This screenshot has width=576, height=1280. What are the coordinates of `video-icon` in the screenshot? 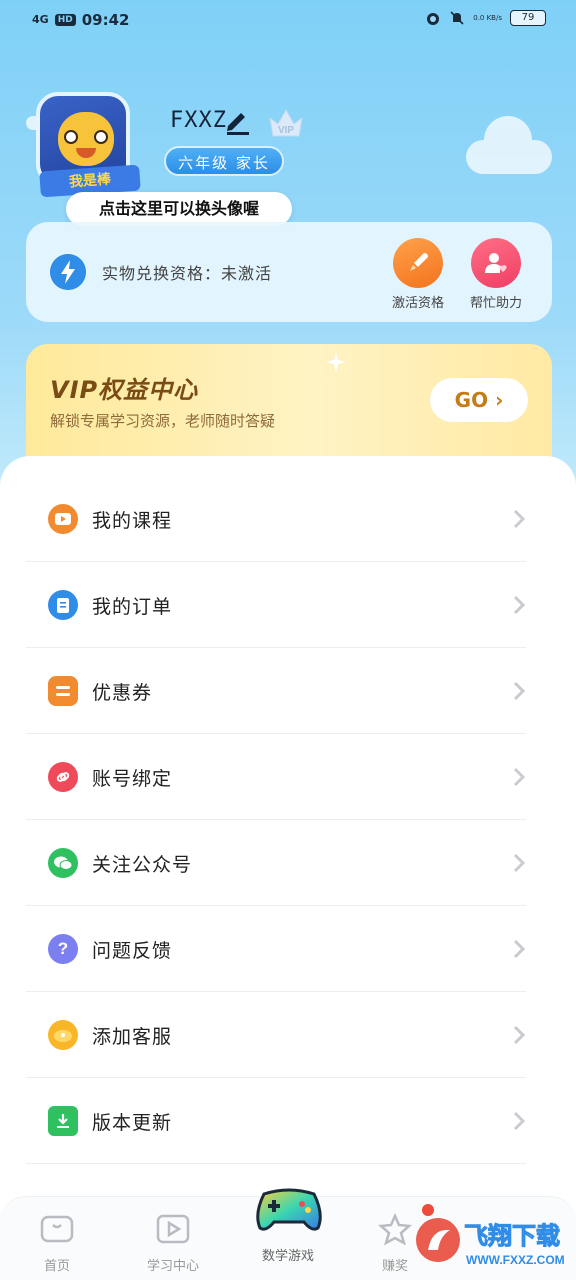 It's located at (63, 519).